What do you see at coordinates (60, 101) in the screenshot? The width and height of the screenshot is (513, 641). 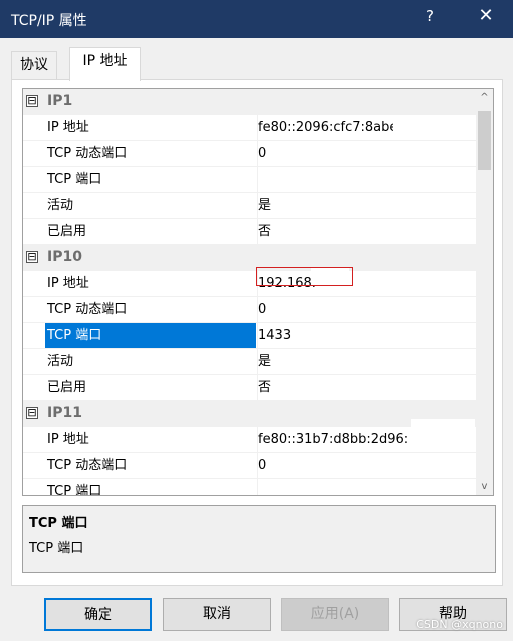 I see `category-label: IP1` at bounding box center [60, 101].